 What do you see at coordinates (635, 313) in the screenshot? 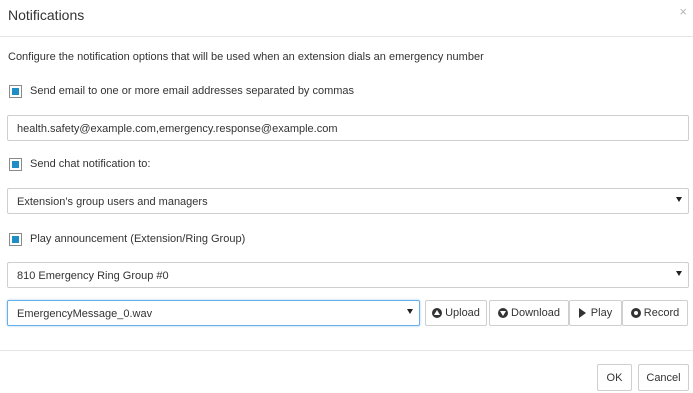
I see `record-icon` at bounding box center [635, 313].